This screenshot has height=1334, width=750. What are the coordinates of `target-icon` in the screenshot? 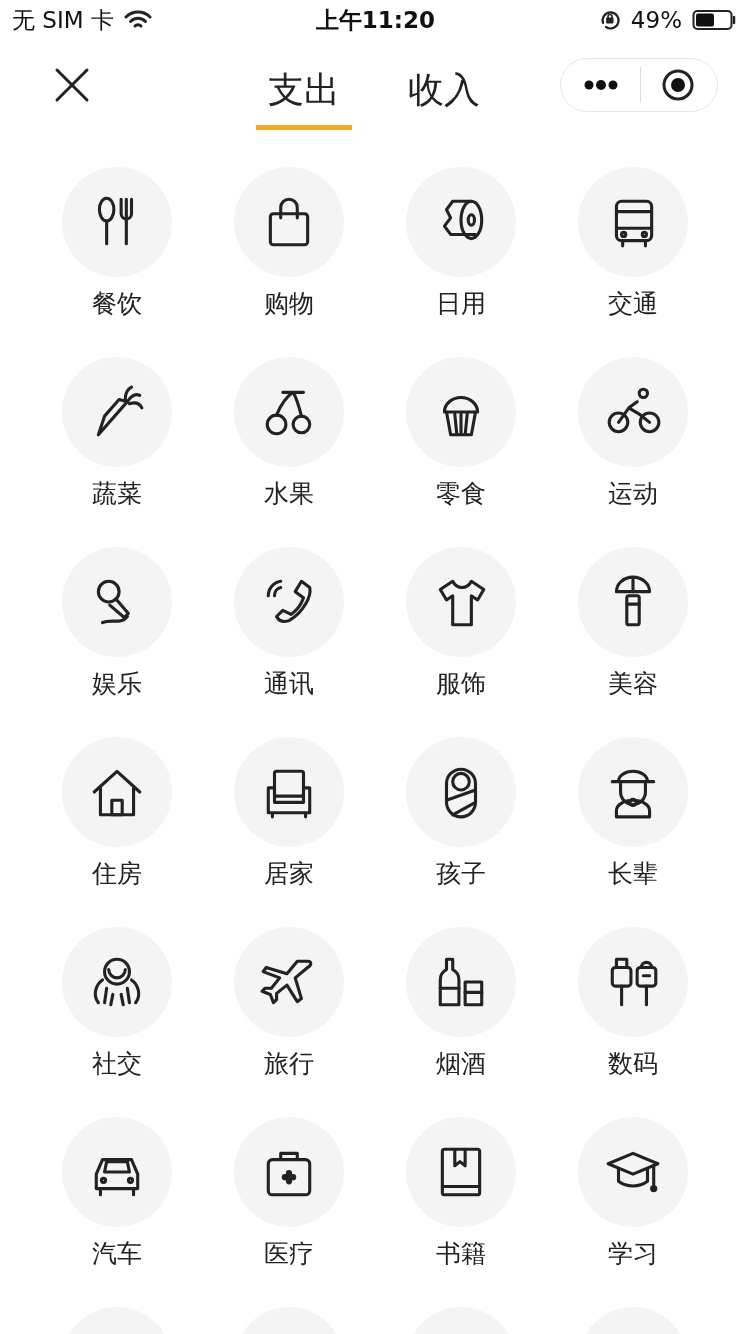 It's located at (678, 85).